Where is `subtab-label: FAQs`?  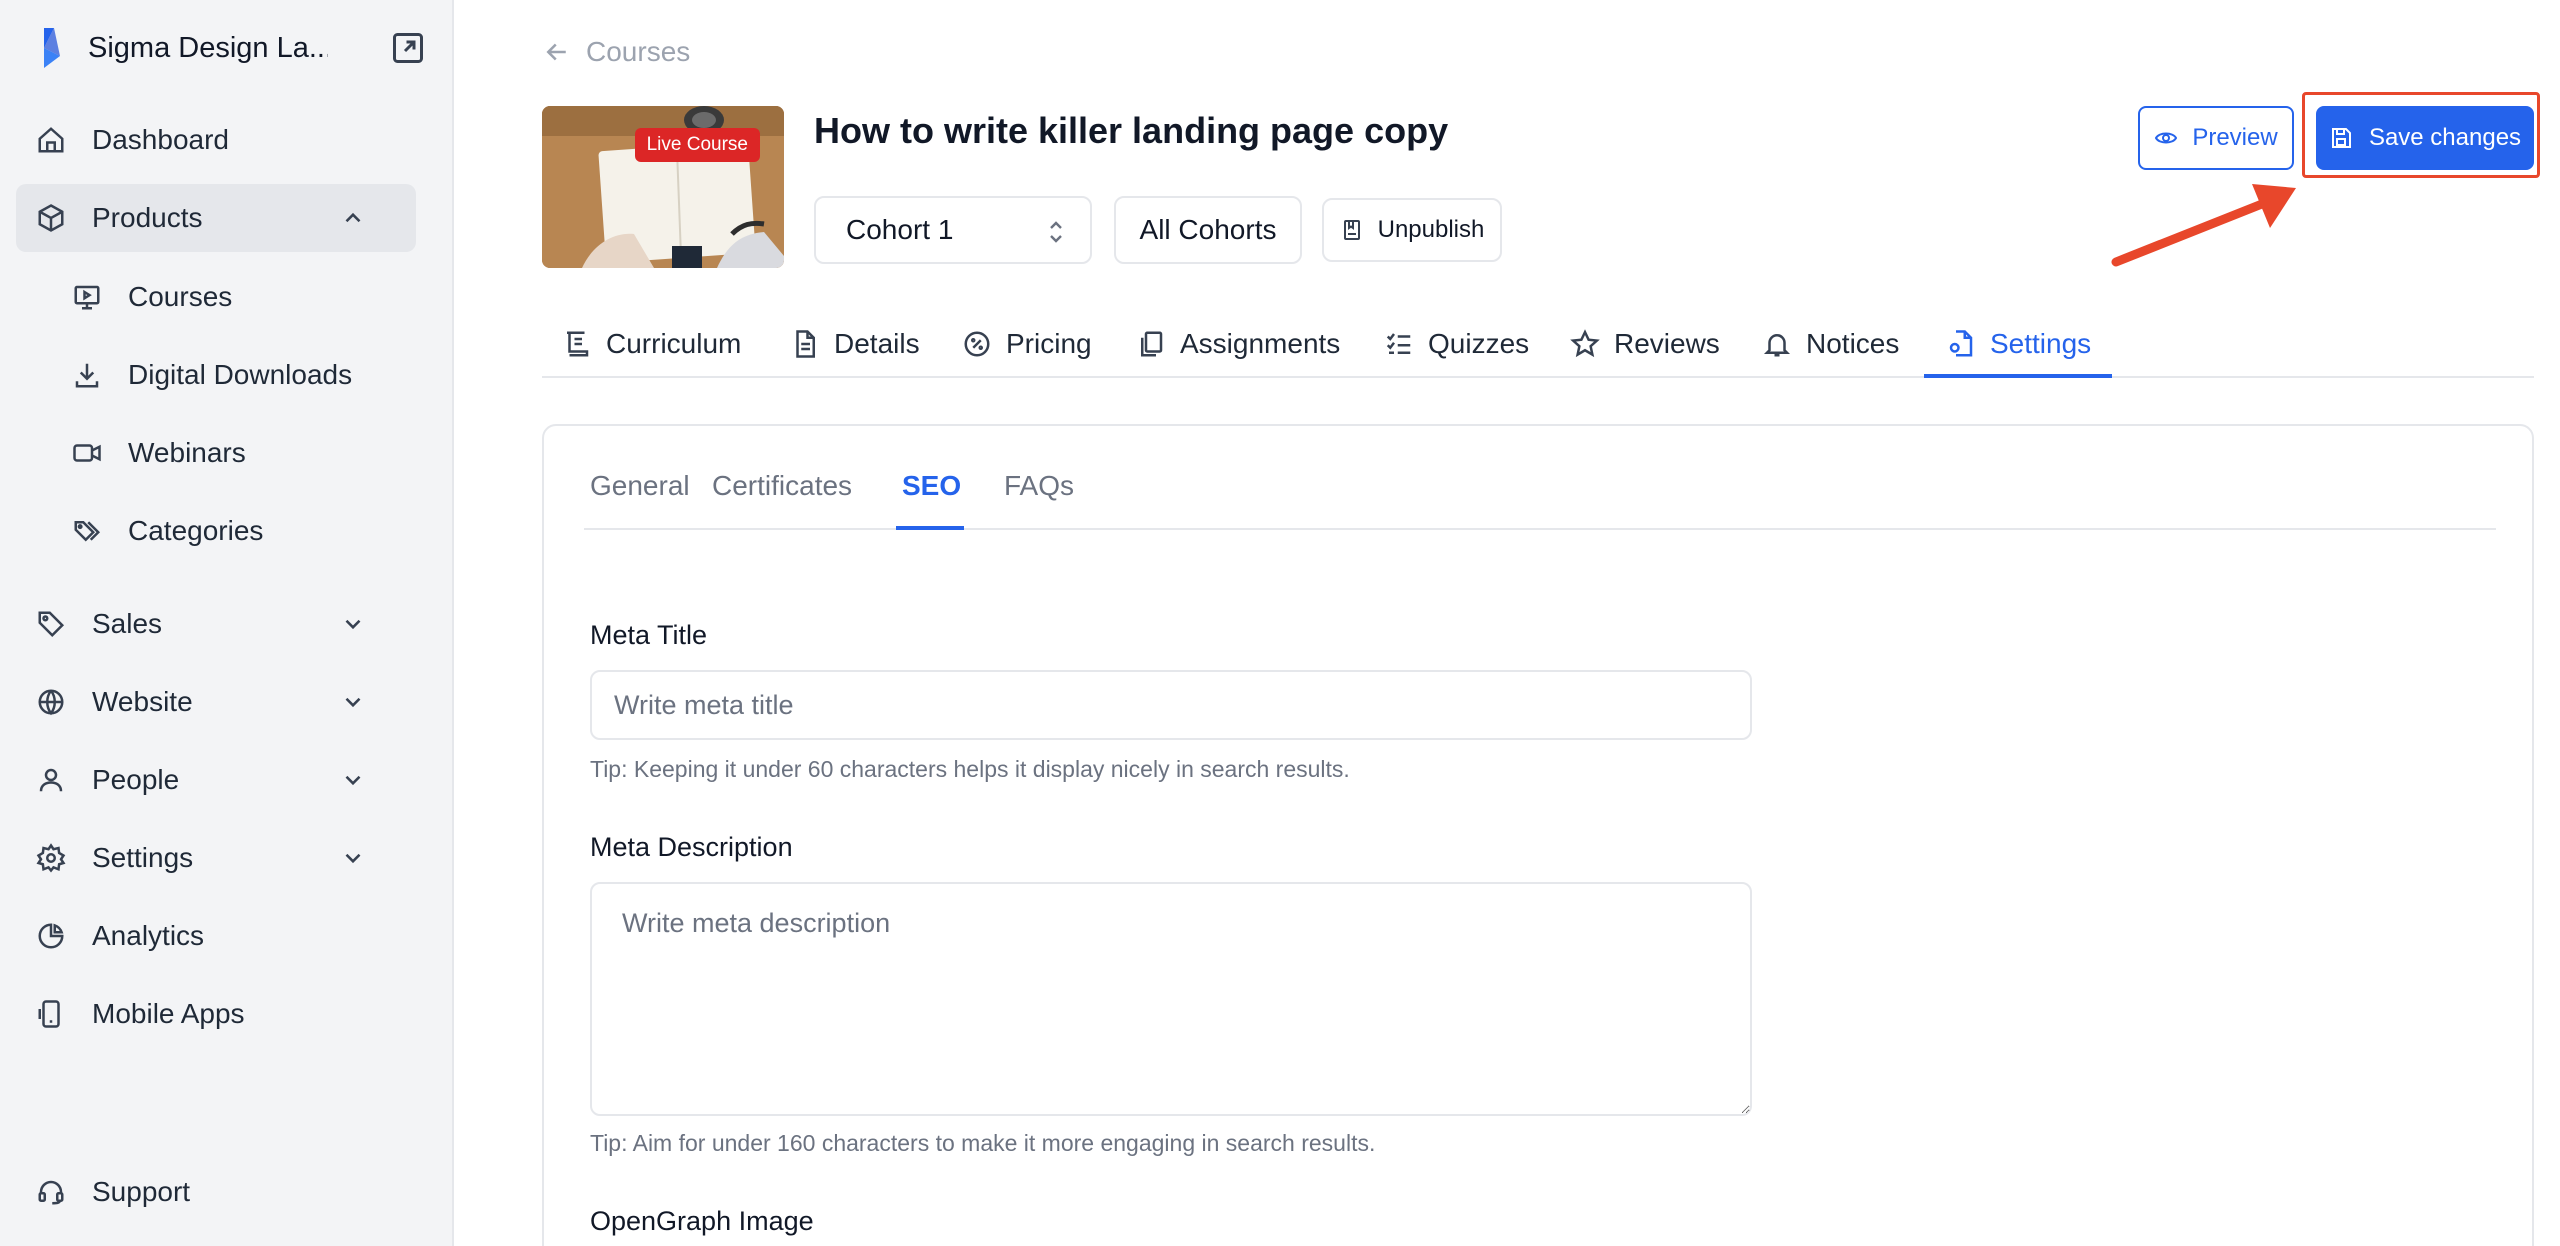 subtab-label: FAQs is located at coordinates (1039, 485).